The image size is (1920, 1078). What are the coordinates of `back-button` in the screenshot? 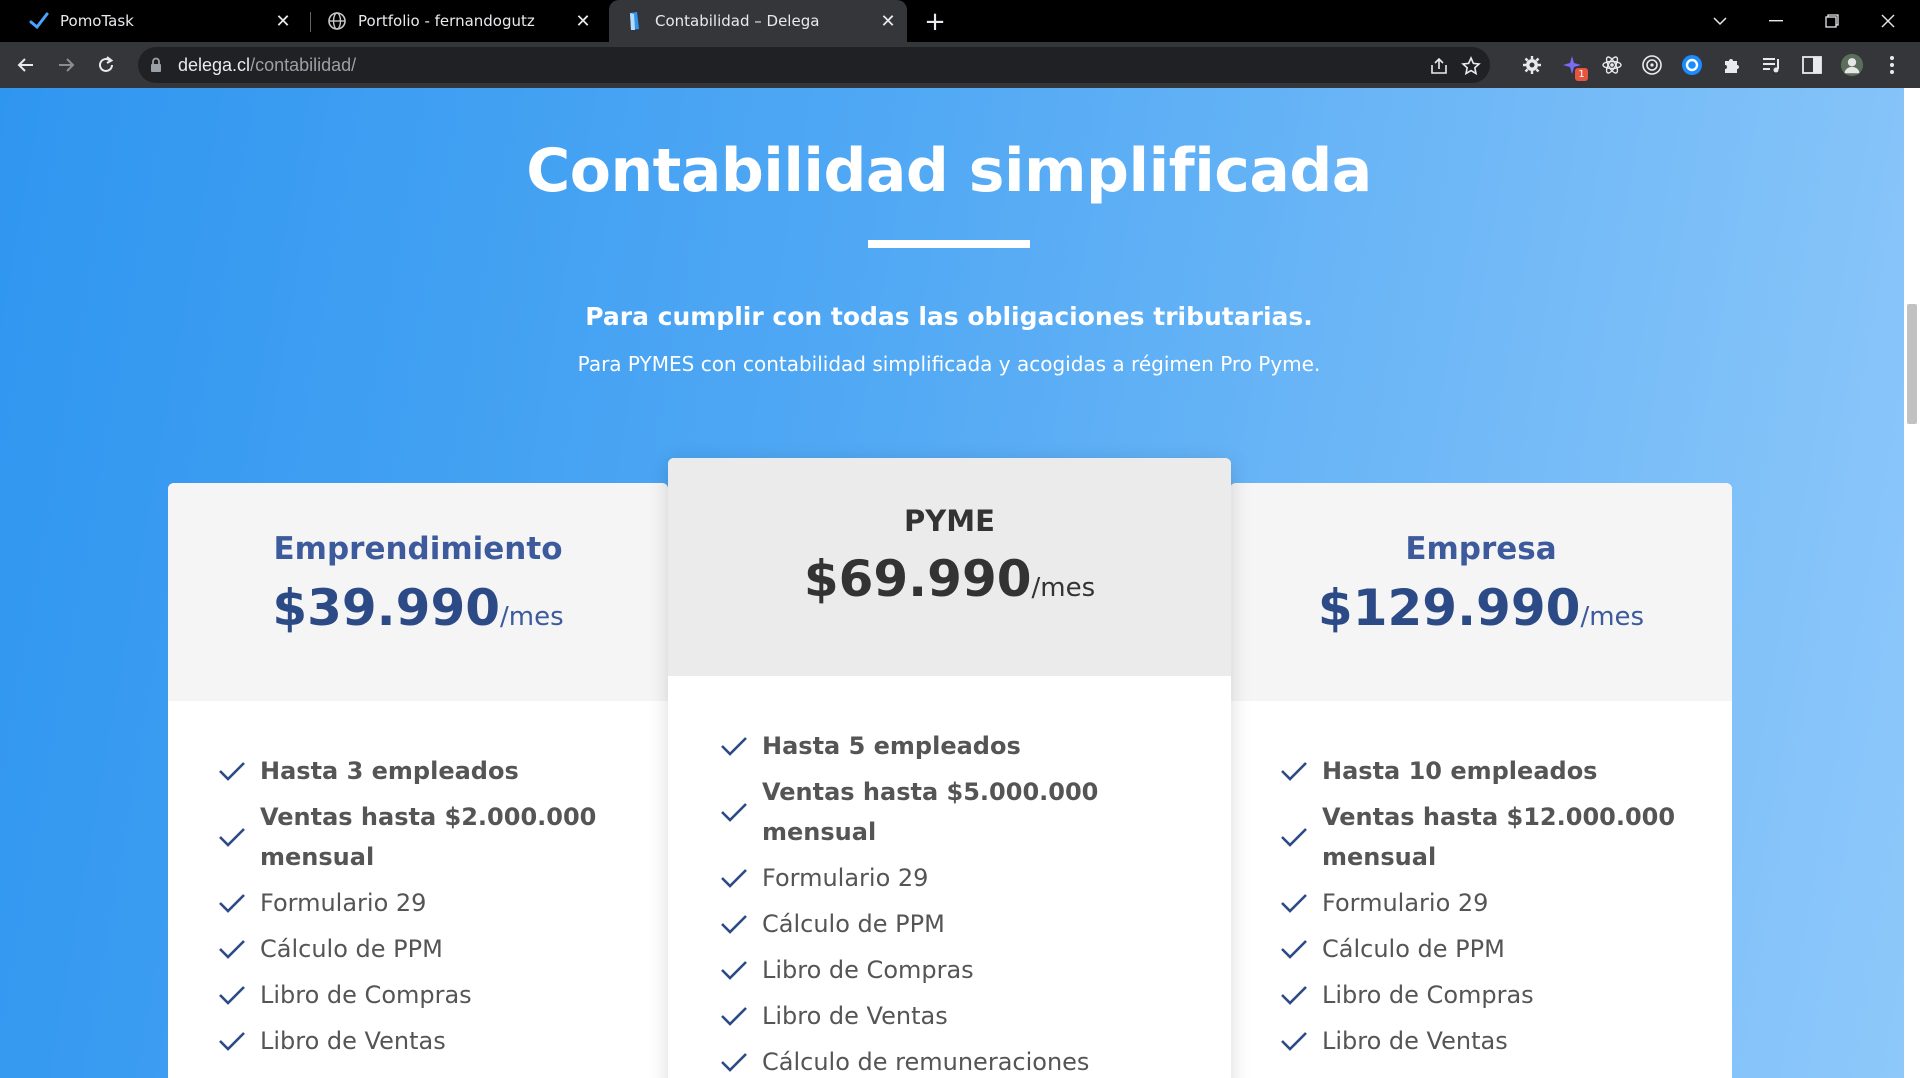 It's located at (26, 65).